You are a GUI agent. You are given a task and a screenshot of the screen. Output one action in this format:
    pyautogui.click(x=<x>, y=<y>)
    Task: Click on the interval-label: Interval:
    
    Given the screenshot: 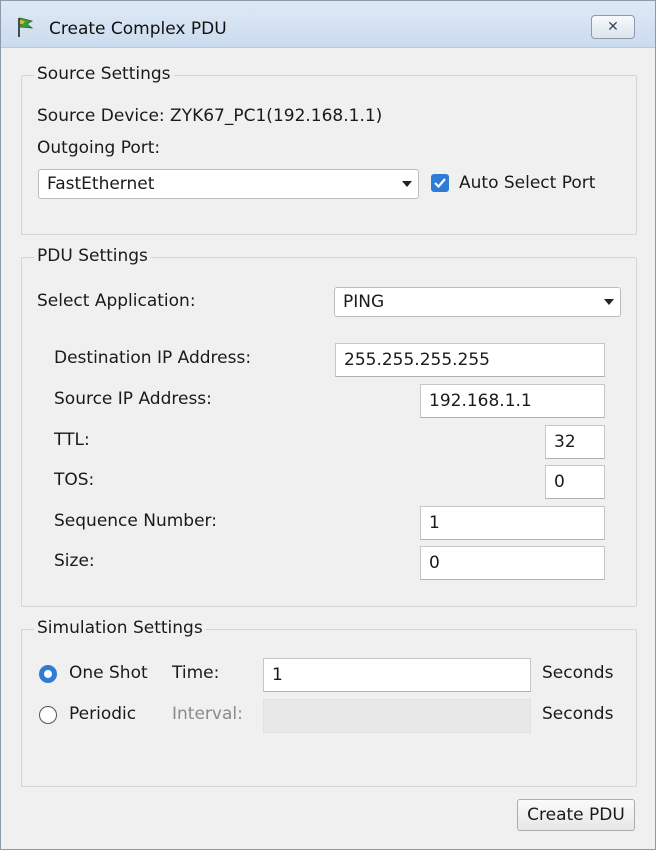 What is the action you would take?
    pyautogui.click(x=207, y=714)
    